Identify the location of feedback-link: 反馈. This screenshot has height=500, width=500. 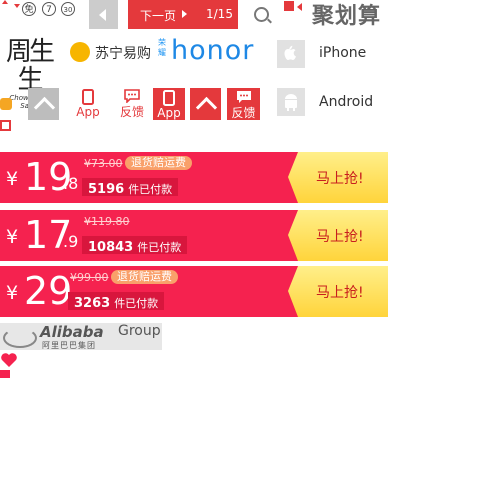
(132, 105).